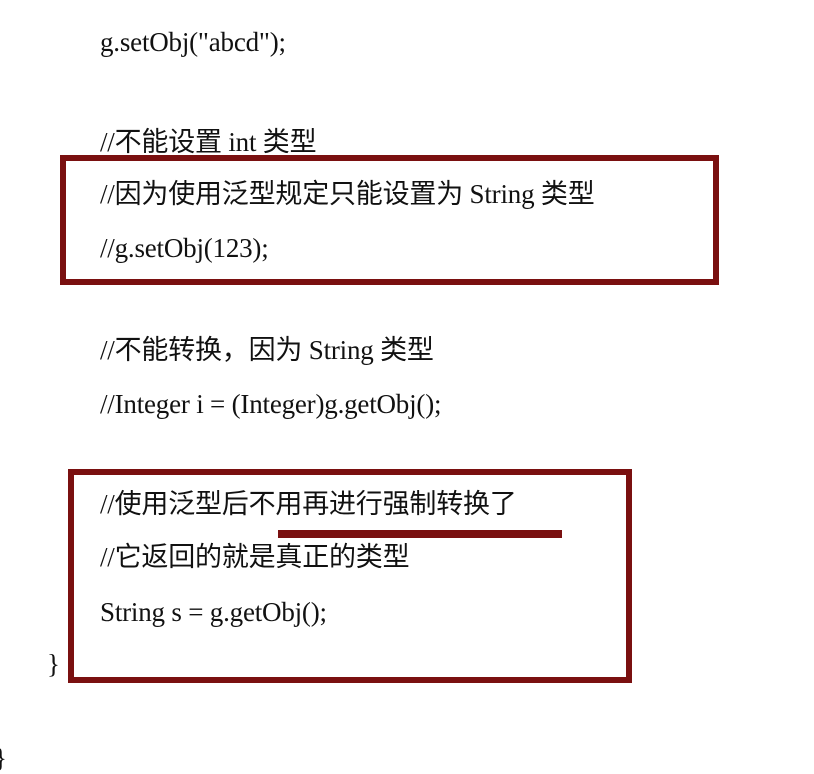 This screenshot has height=774, width=814. What do you see at coordinates (184, 248) in the screenshot?
I see `comment-setobj-123: //g.setObj(123);` at bounding box center [184, 248].